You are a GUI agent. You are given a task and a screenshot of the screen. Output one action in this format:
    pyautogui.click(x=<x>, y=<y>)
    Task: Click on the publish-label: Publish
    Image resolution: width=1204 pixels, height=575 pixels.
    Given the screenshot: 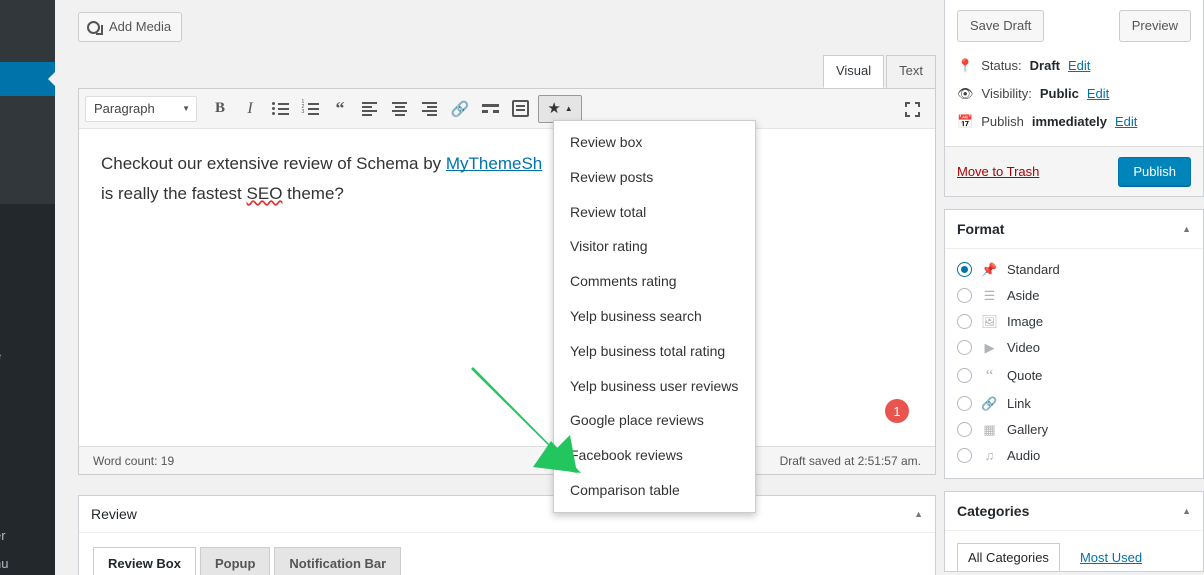 What is the action you would take?
    pyautogui.click(x=1002, y=121)
    